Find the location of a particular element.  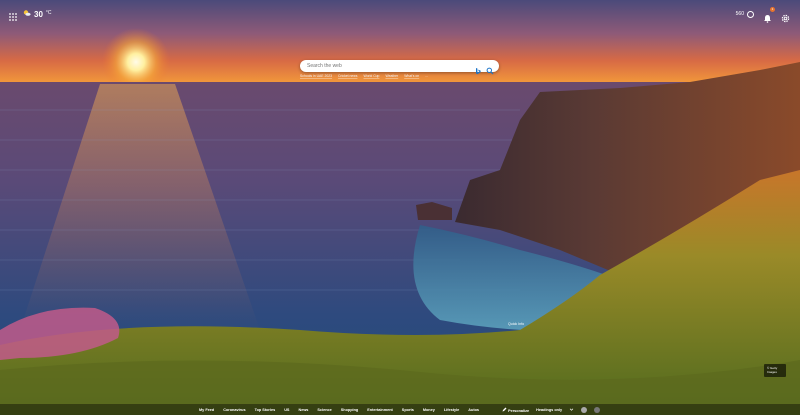

trending-link: What's on is located at coordinates (411, 76).